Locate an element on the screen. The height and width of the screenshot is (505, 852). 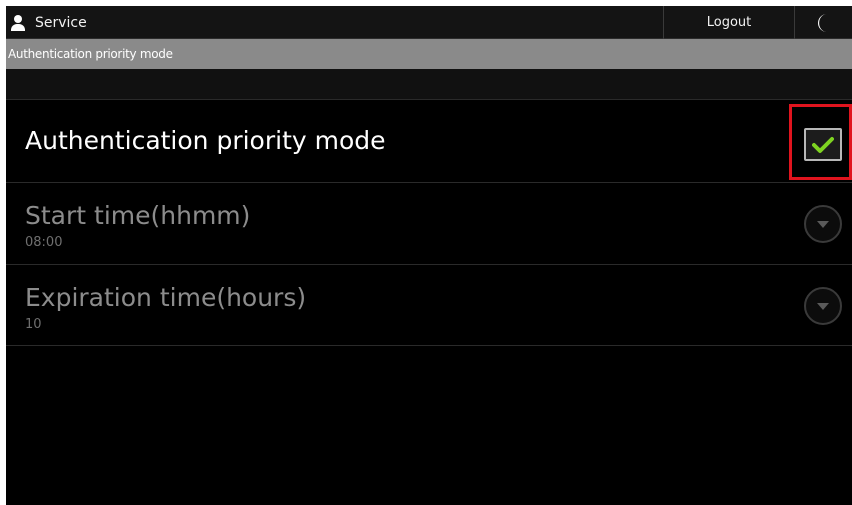
expiration-time-label: Expiration time(hours) is located at coordinates (166, 297).